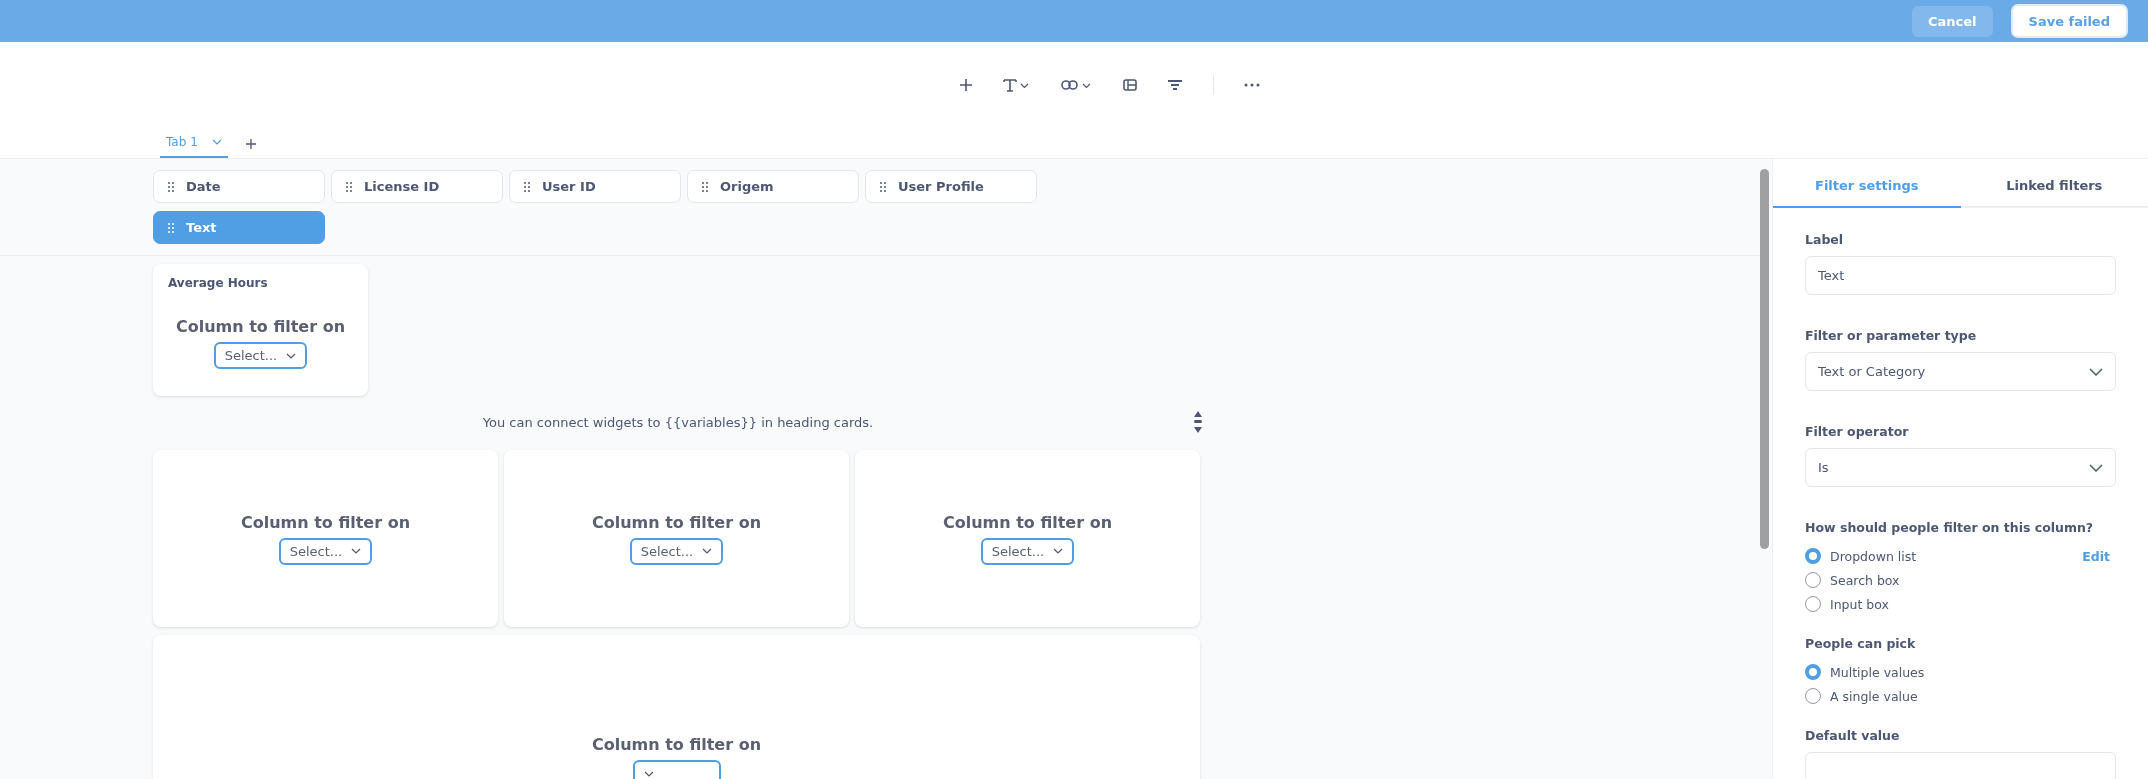  Describe the element at coordinates (1960, 371) in the screenshot. I see `type-dropdown: Text or Category` at that location.